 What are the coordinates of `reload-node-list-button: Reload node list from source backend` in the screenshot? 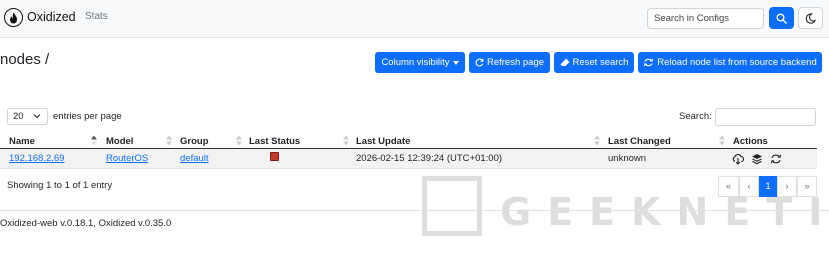 It's located at (730, 62).